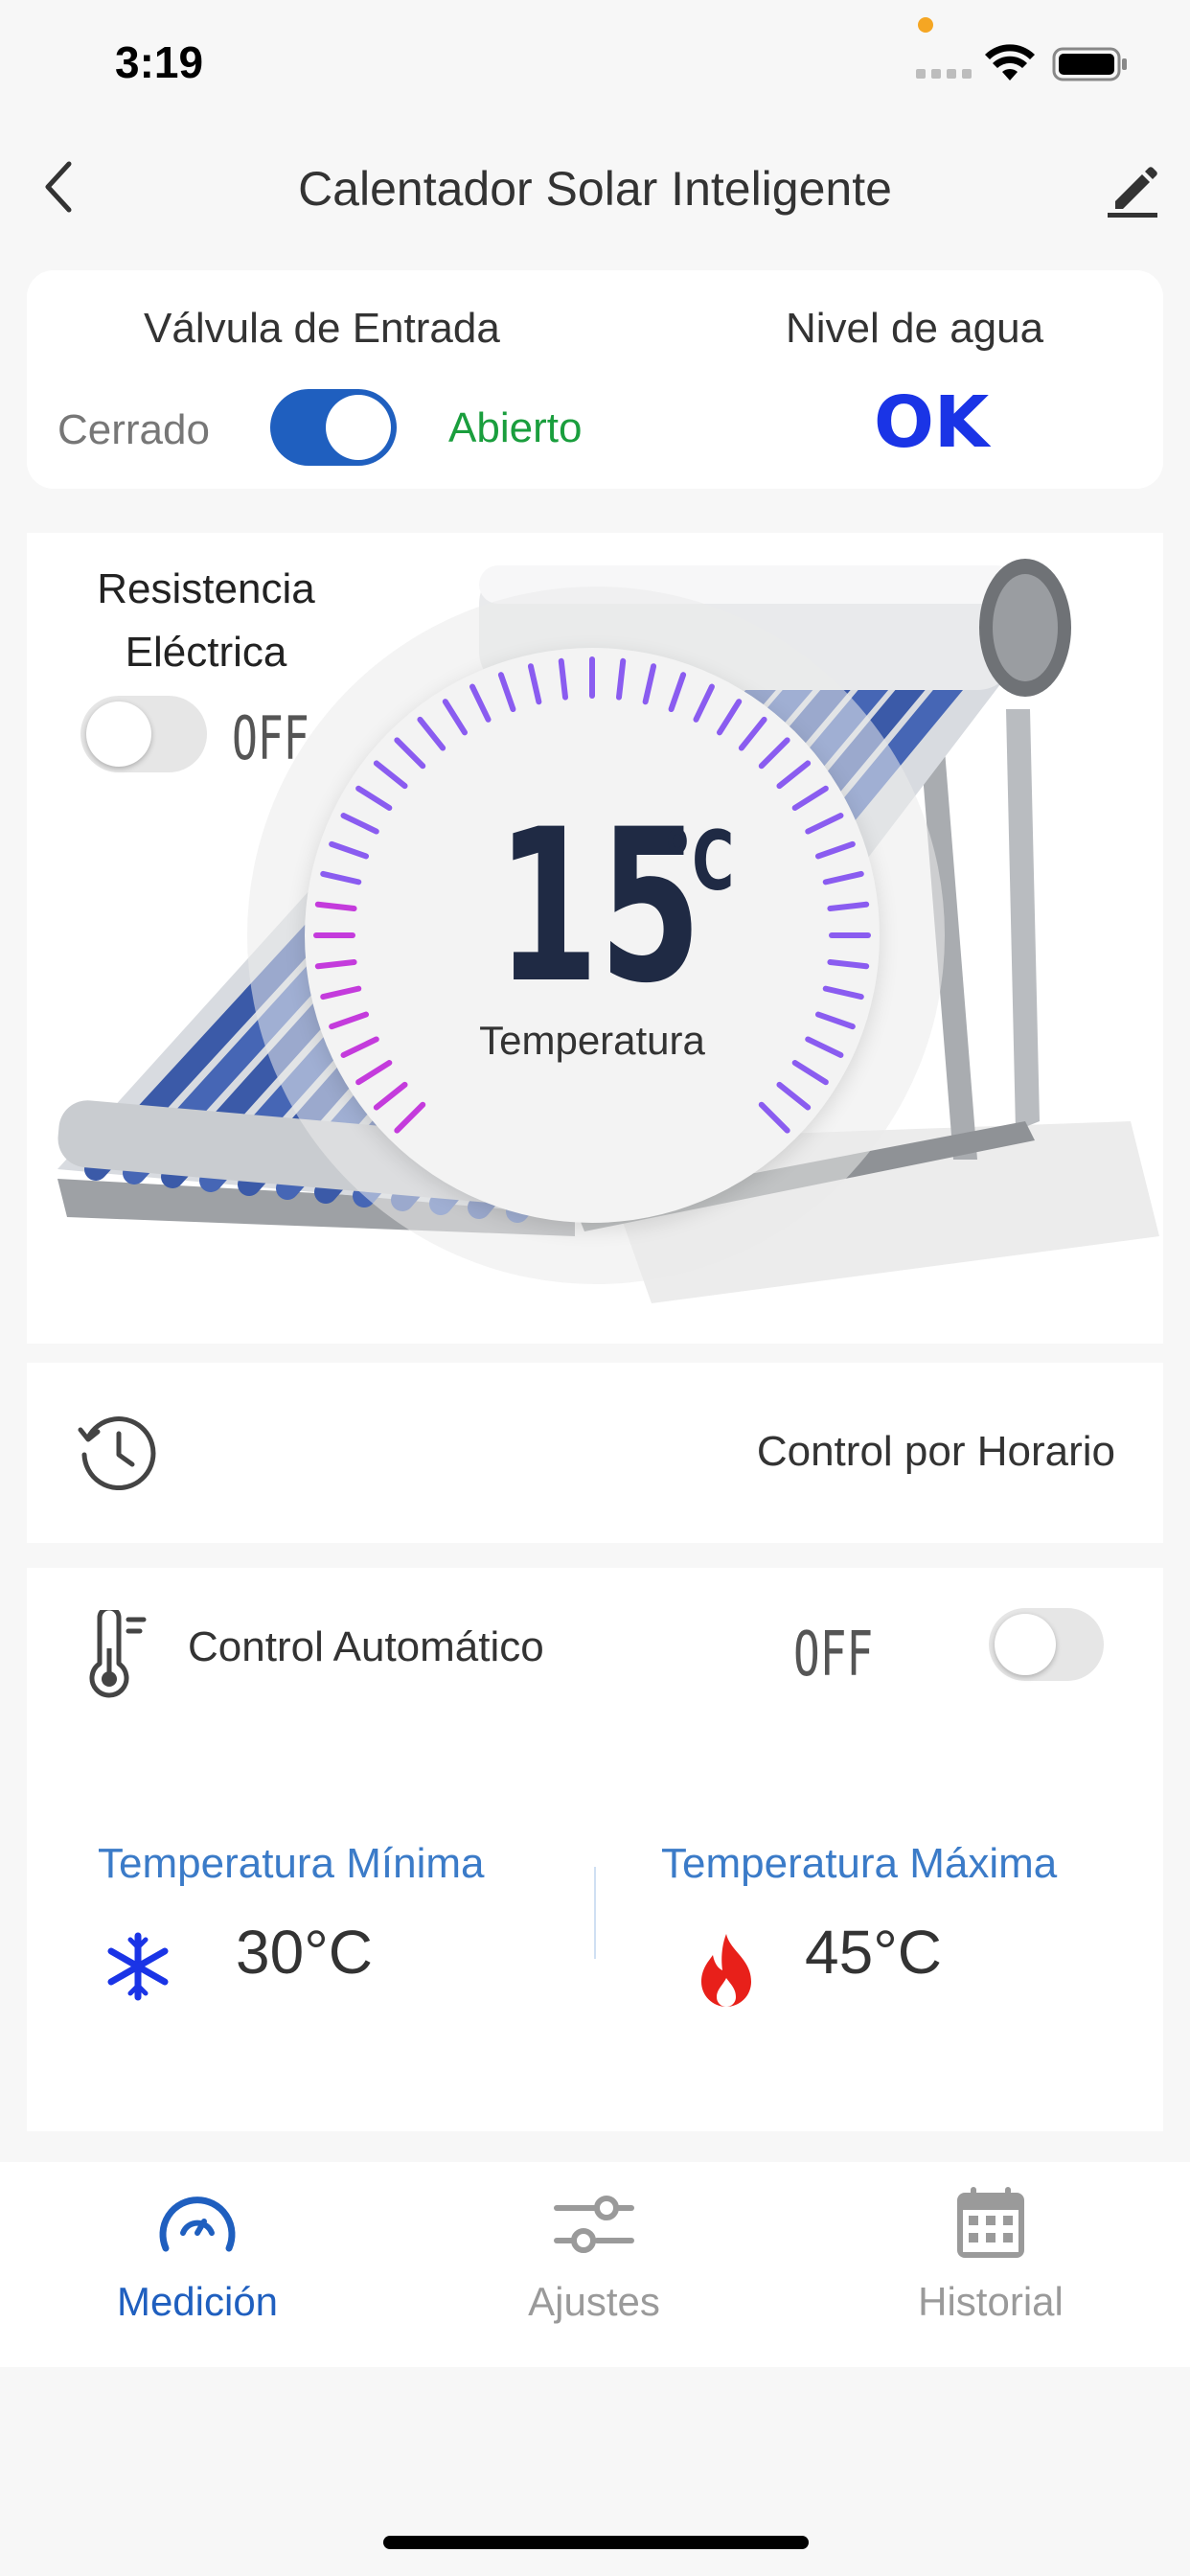  I want to click on tab-label: Medición, so click(198, 2301).